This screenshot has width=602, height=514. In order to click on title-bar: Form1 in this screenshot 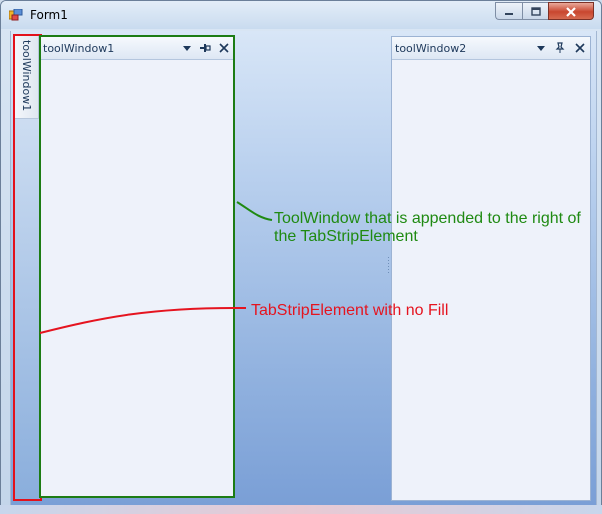, I will do `click(301, 15)`.